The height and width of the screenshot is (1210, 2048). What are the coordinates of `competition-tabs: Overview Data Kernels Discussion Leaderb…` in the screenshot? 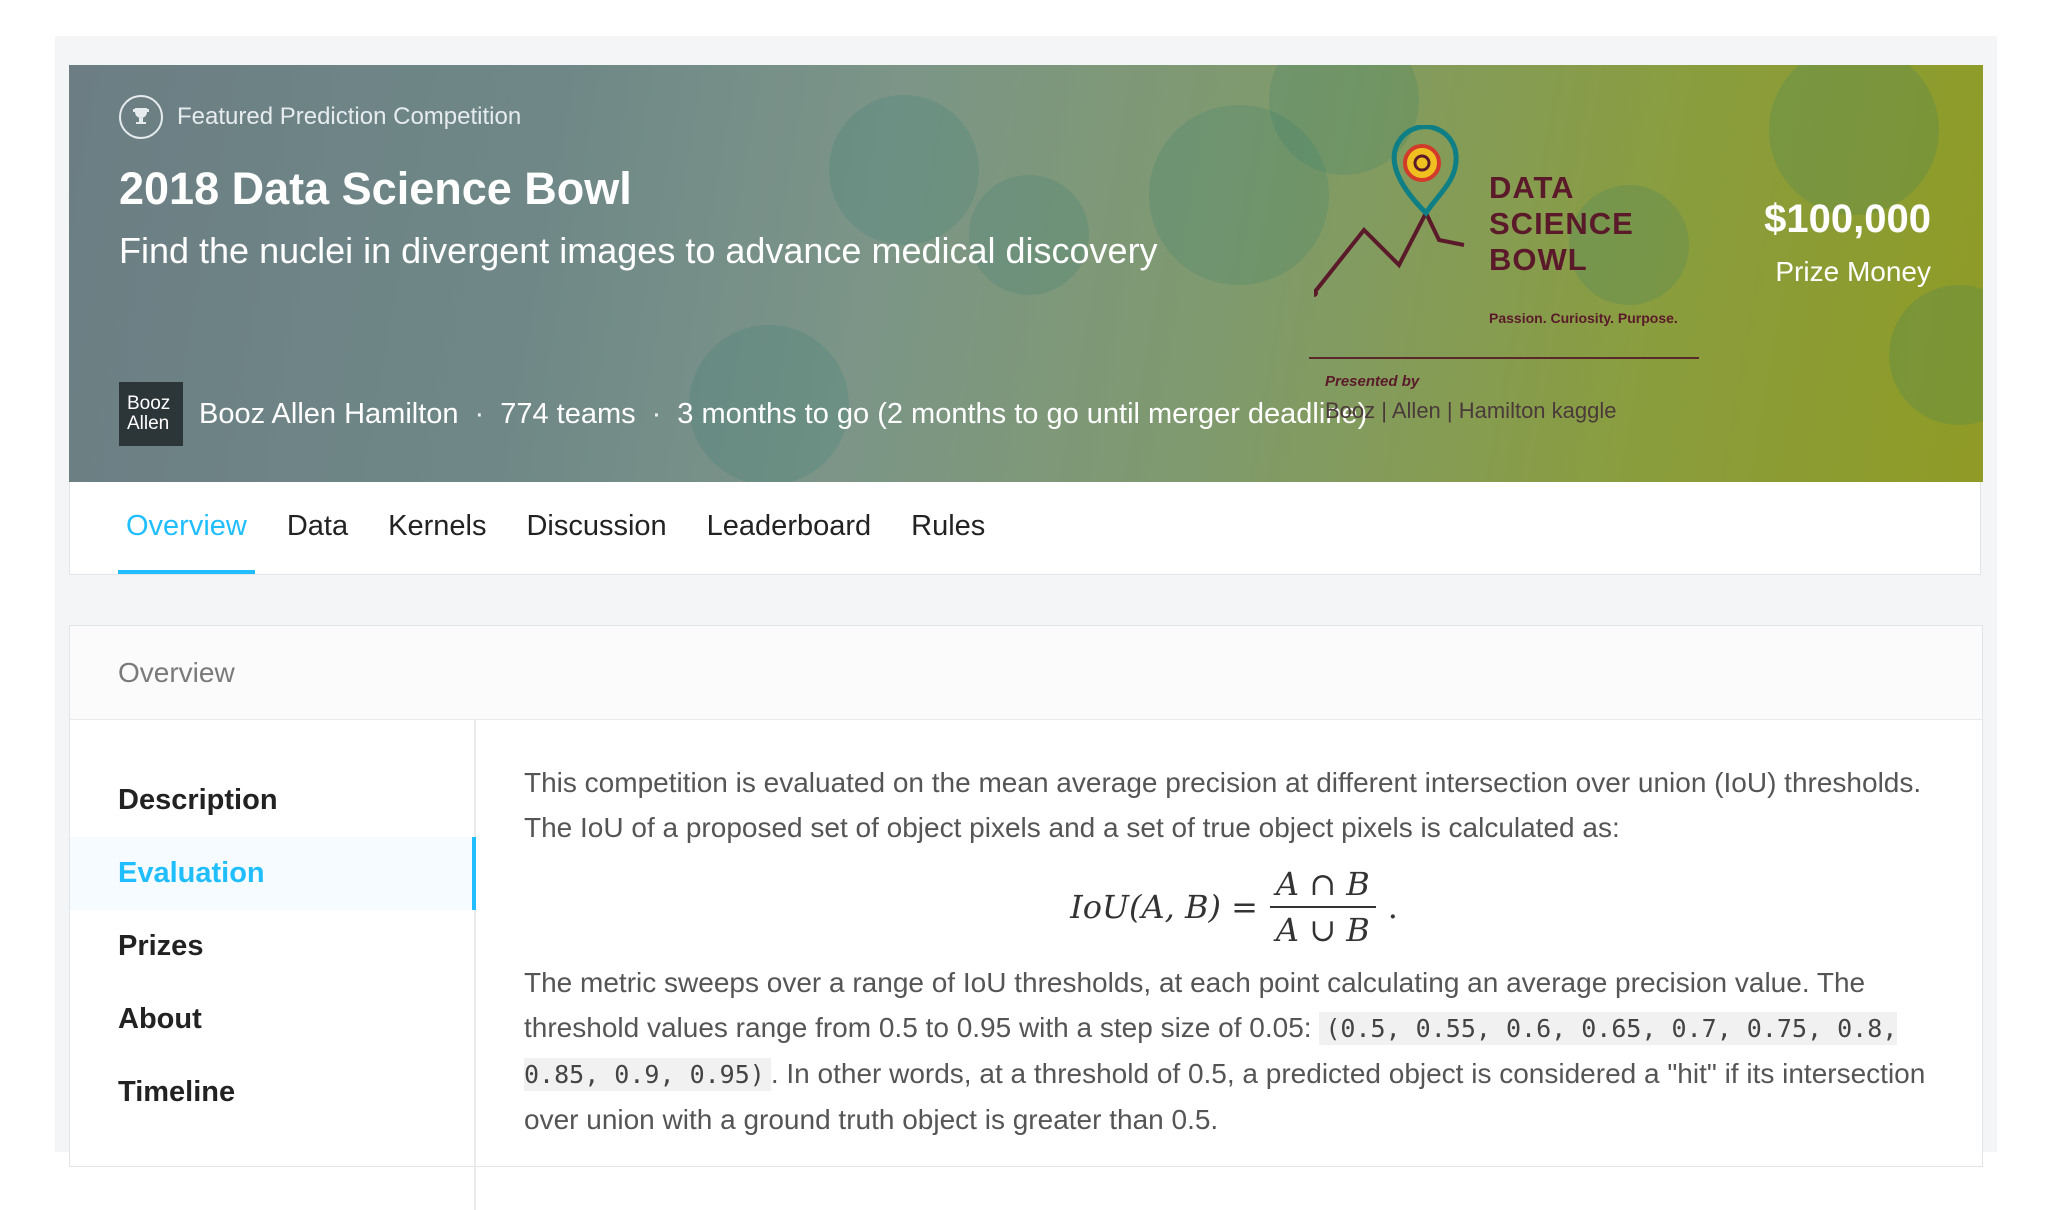 It's located at (1025, 528).